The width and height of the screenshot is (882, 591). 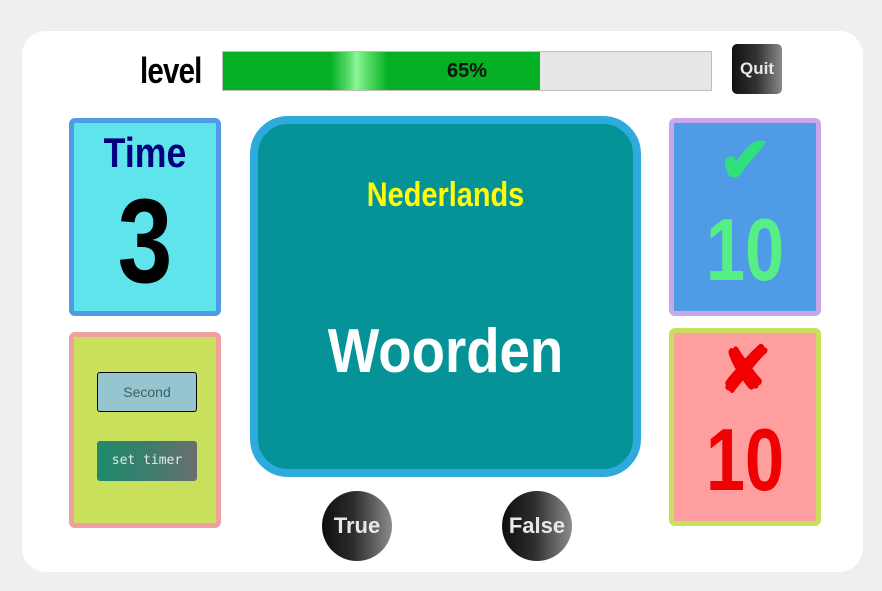 What do you see at coordinates (445, 351) in the screenshot?
I see `question-word: Woorden` at bounding box center [445, 351].